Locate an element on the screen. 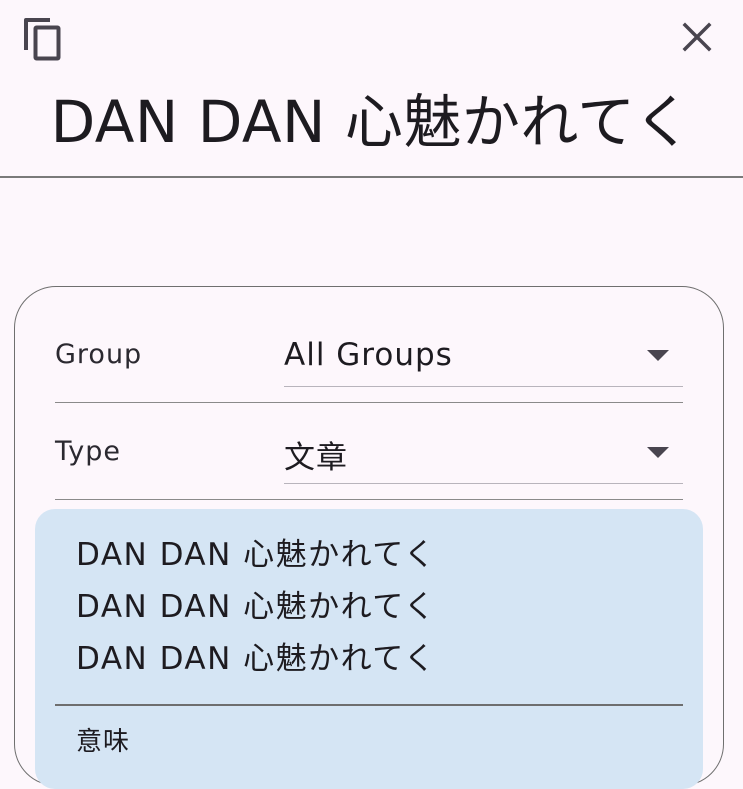 This screenshot has width=743, height=789. copy-icon is located at coordinates (42, 39).